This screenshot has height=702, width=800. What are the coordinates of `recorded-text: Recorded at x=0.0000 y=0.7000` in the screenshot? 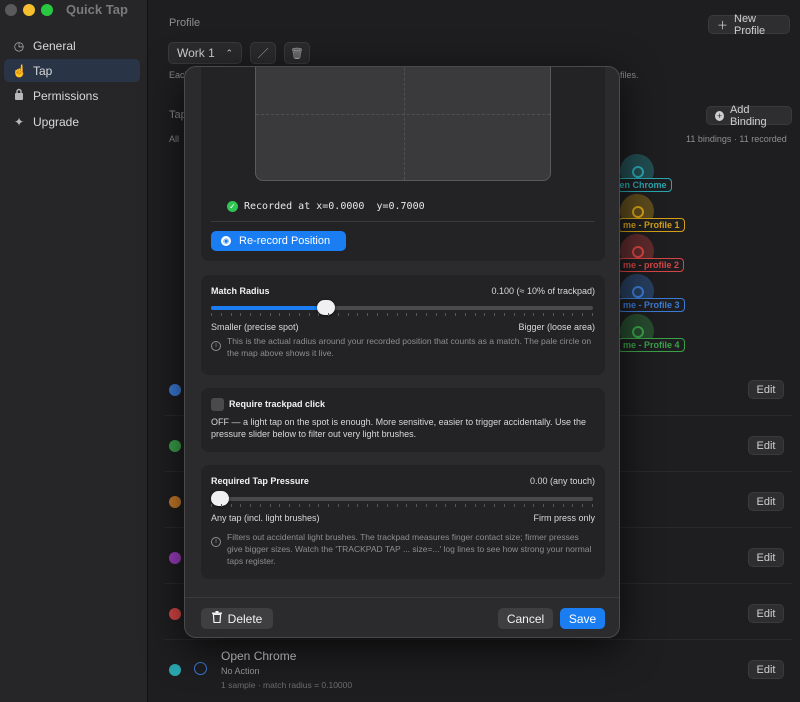 It's located at (334, 206).